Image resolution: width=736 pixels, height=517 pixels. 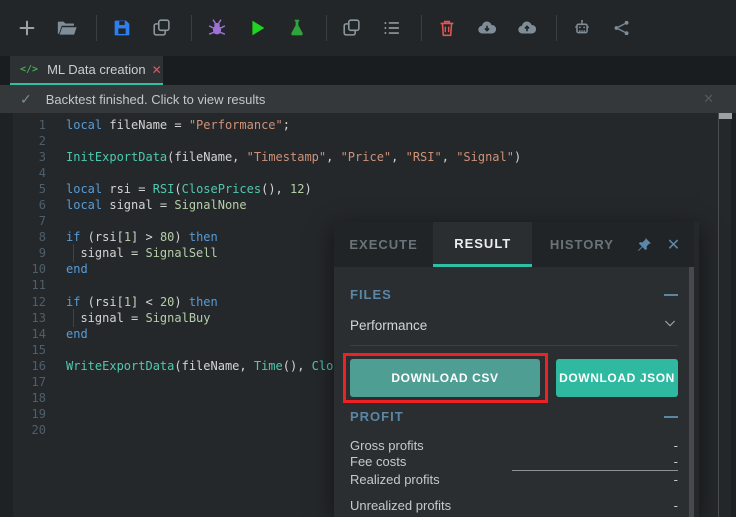 What do you see at coordinates (38, 413) in the screenshot?
I see `line-number: 19` at bounding box center [38, 413].